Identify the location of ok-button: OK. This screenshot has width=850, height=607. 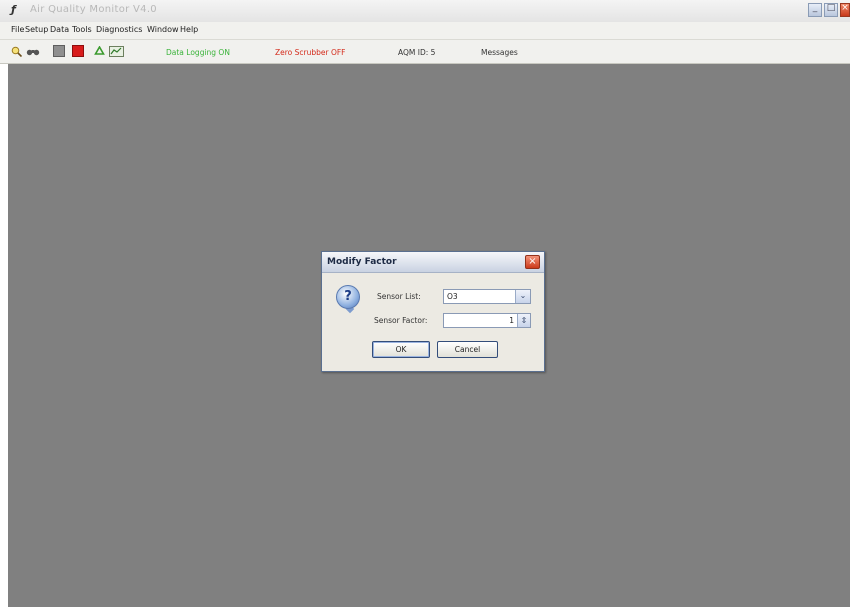
(401, 349).